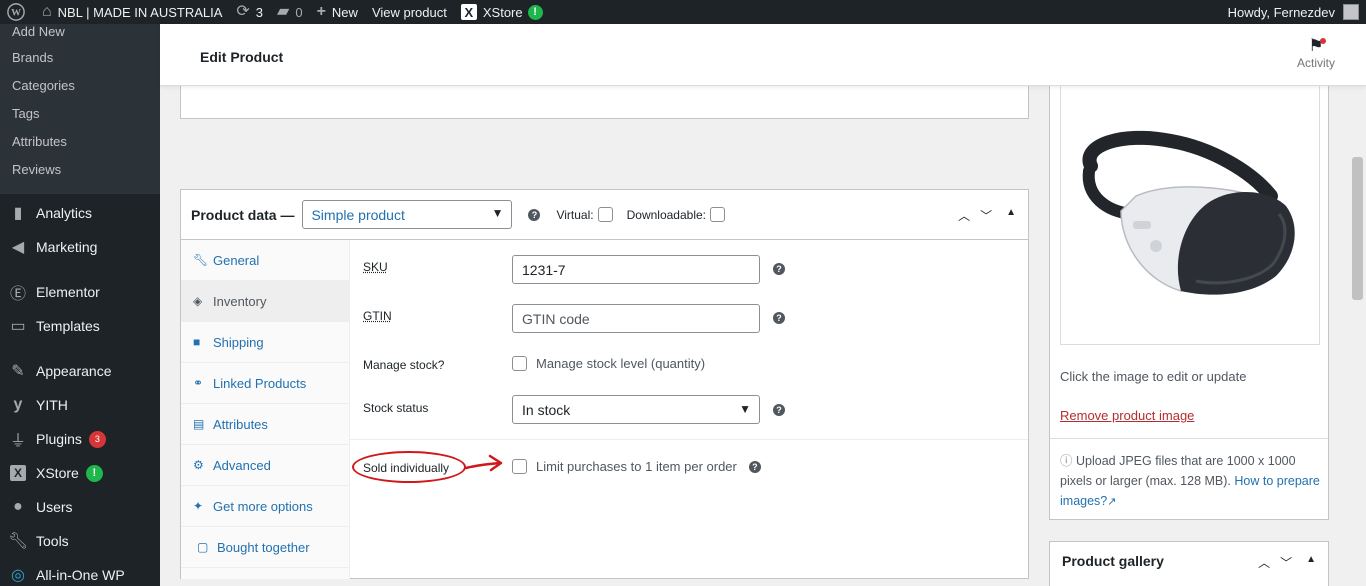 The height and width of the screenshot is (586, 1366). Describe the element at coordinates (409, 12) in the screenshot. I see `view-product-link: View product` at that location.